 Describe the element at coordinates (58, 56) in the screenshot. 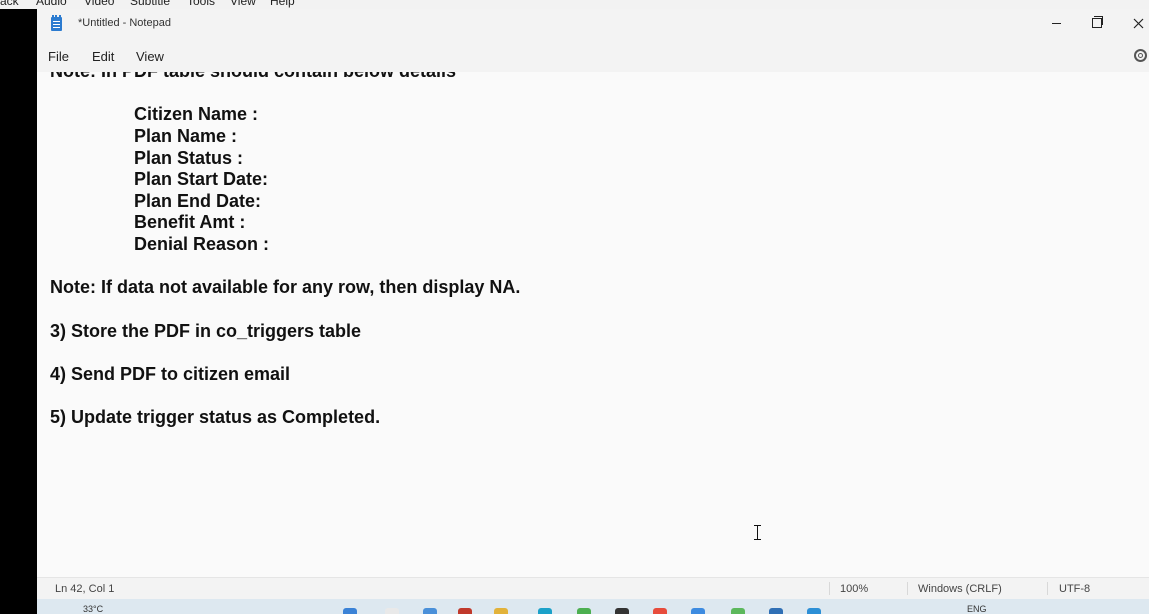

I see `menu-file: File` at that location.